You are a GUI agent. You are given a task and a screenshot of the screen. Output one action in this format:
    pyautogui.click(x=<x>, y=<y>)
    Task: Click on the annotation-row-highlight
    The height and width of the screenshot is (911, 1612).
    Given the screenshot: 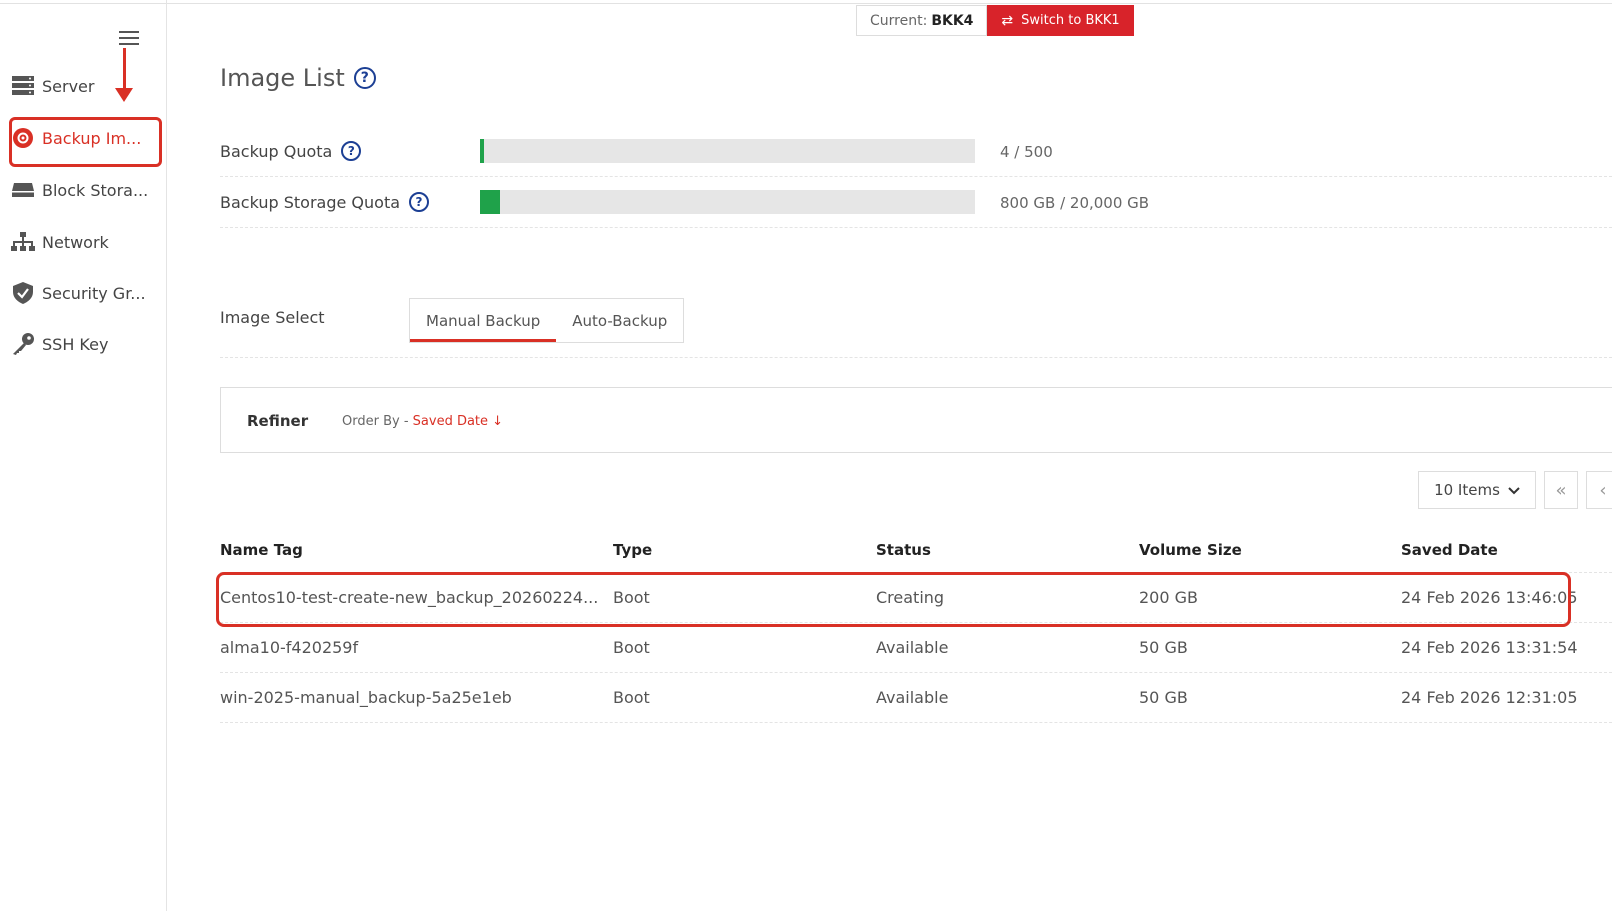 What is the action you would take?
    pyautogui.click(x=893, y=599)
    